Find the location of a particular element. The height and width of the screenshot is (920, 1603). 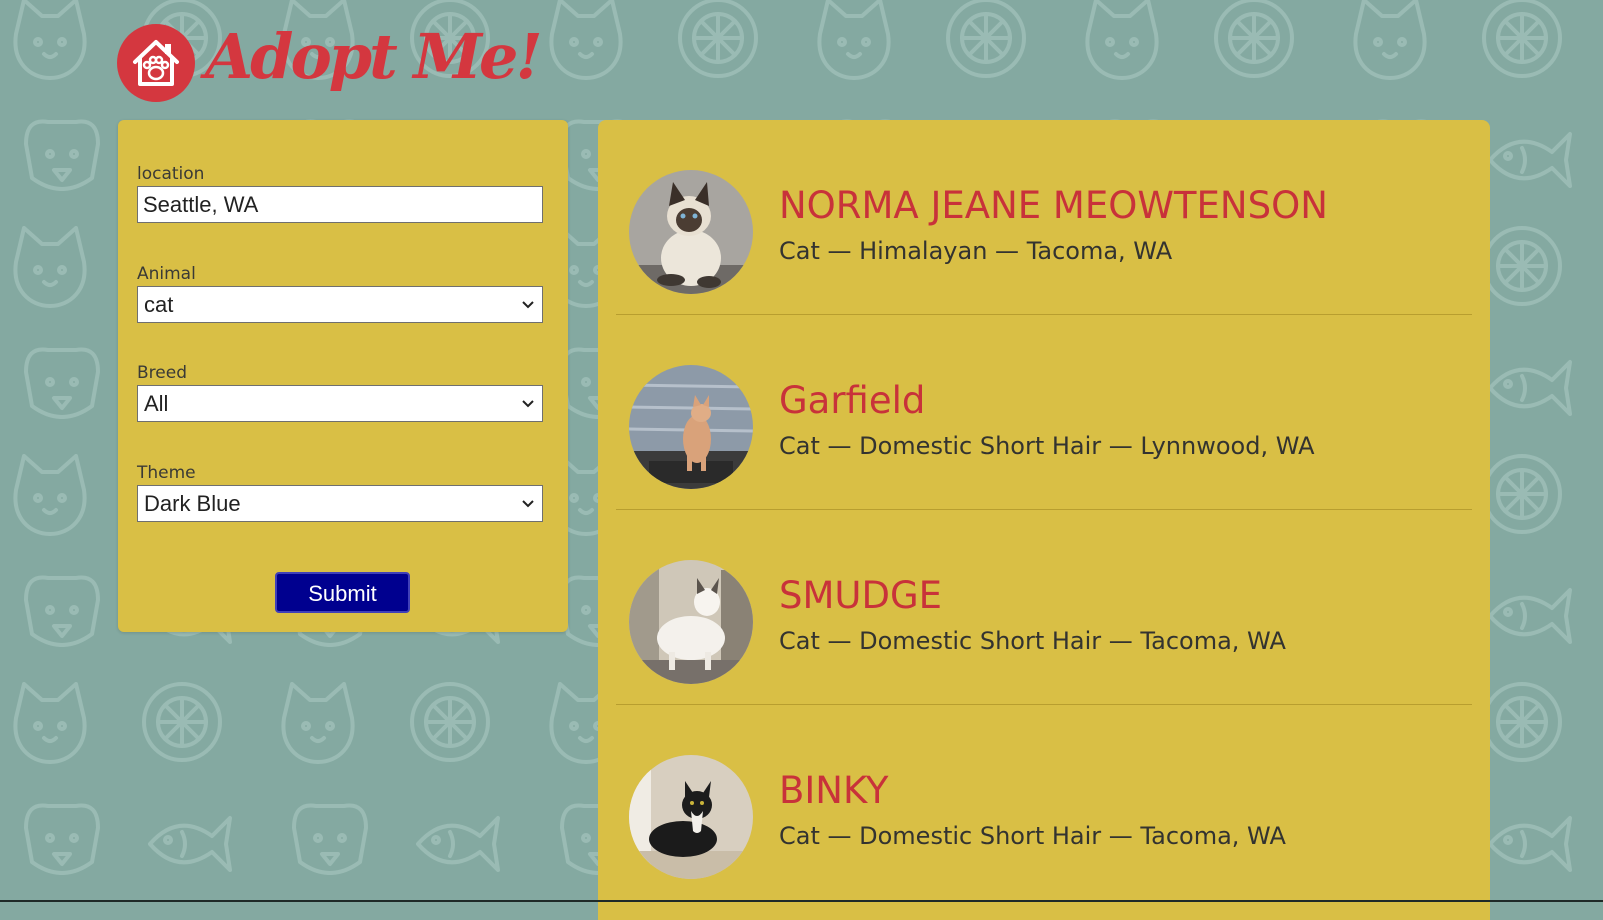

location-field: location is located at coordinates (340, 193).